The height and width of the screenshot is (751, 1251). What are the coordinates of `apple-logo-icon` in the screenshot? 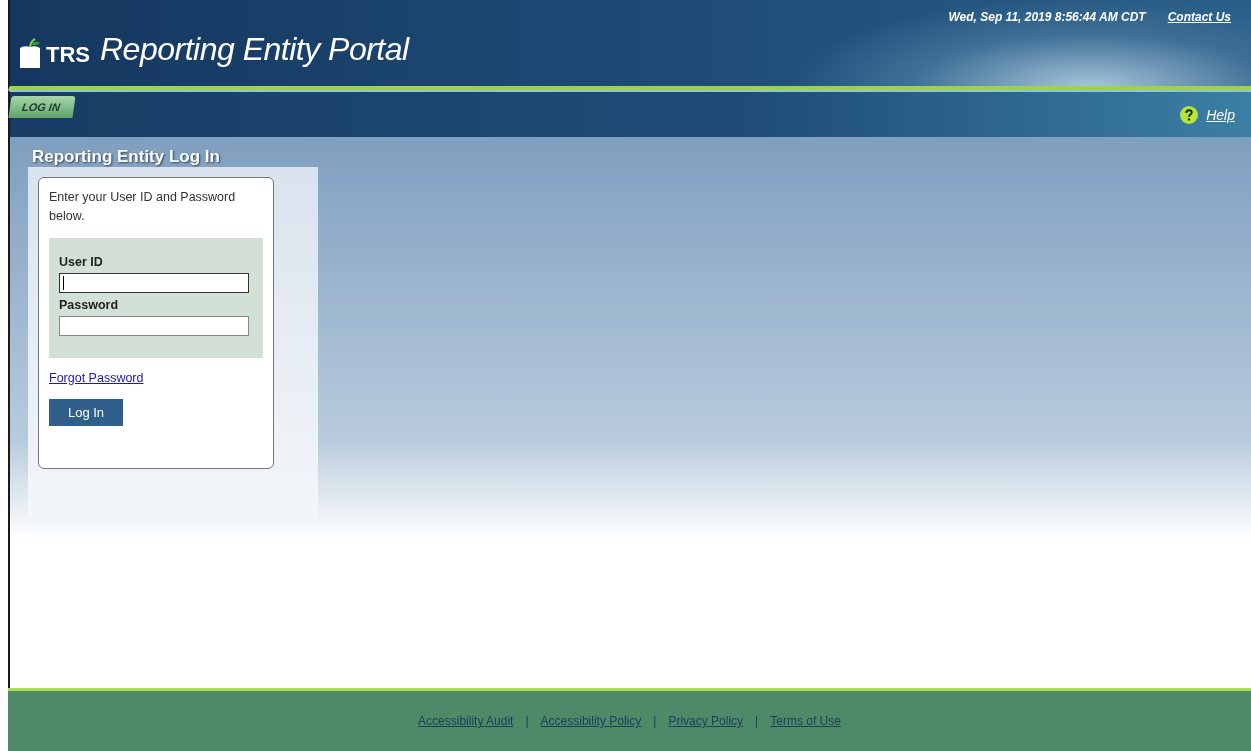 It's located at (30, 53).